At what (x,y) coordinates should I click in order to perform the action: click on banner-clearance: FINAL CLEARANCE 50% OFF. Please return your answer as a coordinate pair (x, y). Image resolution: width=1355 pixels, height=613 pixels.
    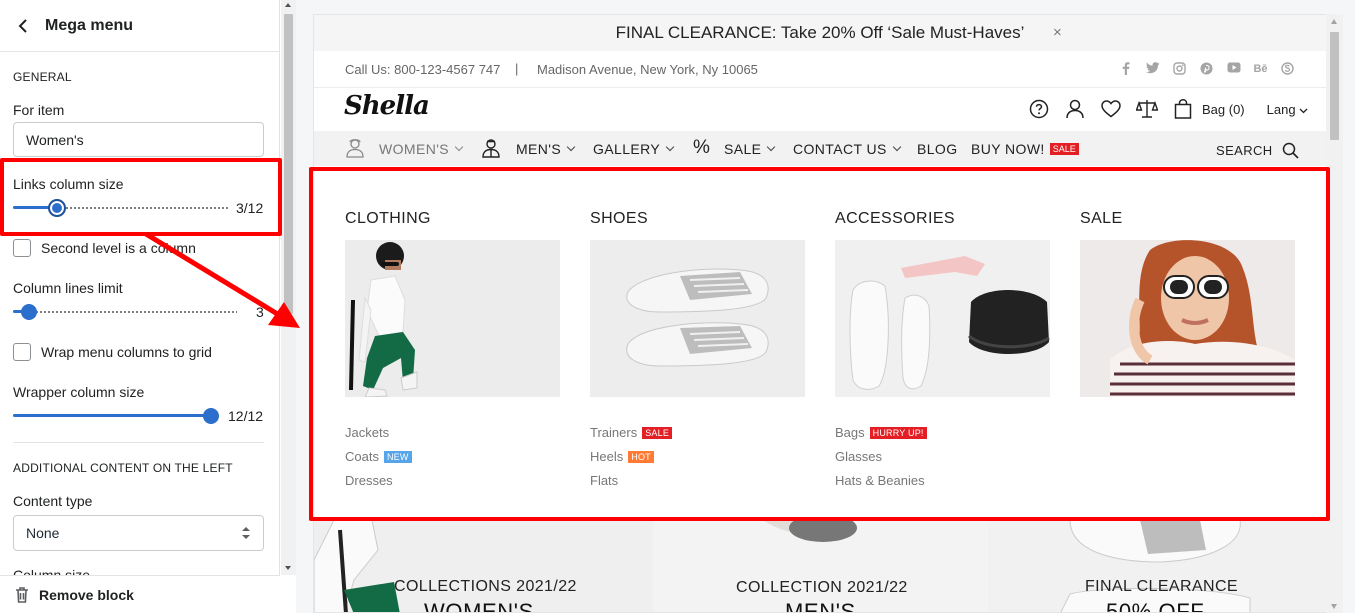
    Looking at the image, I should click on (1158, 566).